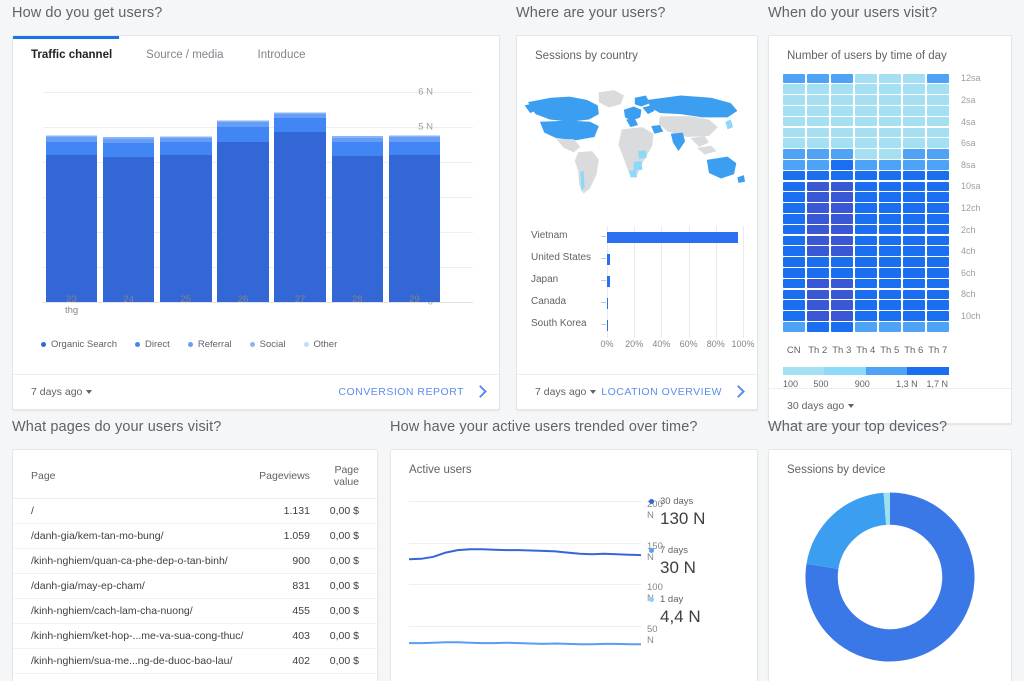  I want to click on geo-date-range-selector: 7 days ago, so click(566, 392).